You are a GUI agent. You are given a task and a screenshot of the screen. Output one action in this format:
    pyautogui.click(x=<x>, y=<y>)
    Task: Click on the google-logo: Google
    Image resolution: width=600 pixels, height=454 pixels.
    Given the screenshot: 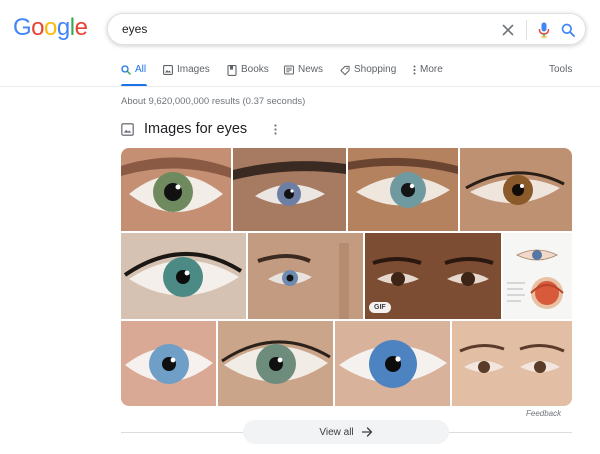 What is the action you would take?
    pyautogui.click(x=50, y=28)
    